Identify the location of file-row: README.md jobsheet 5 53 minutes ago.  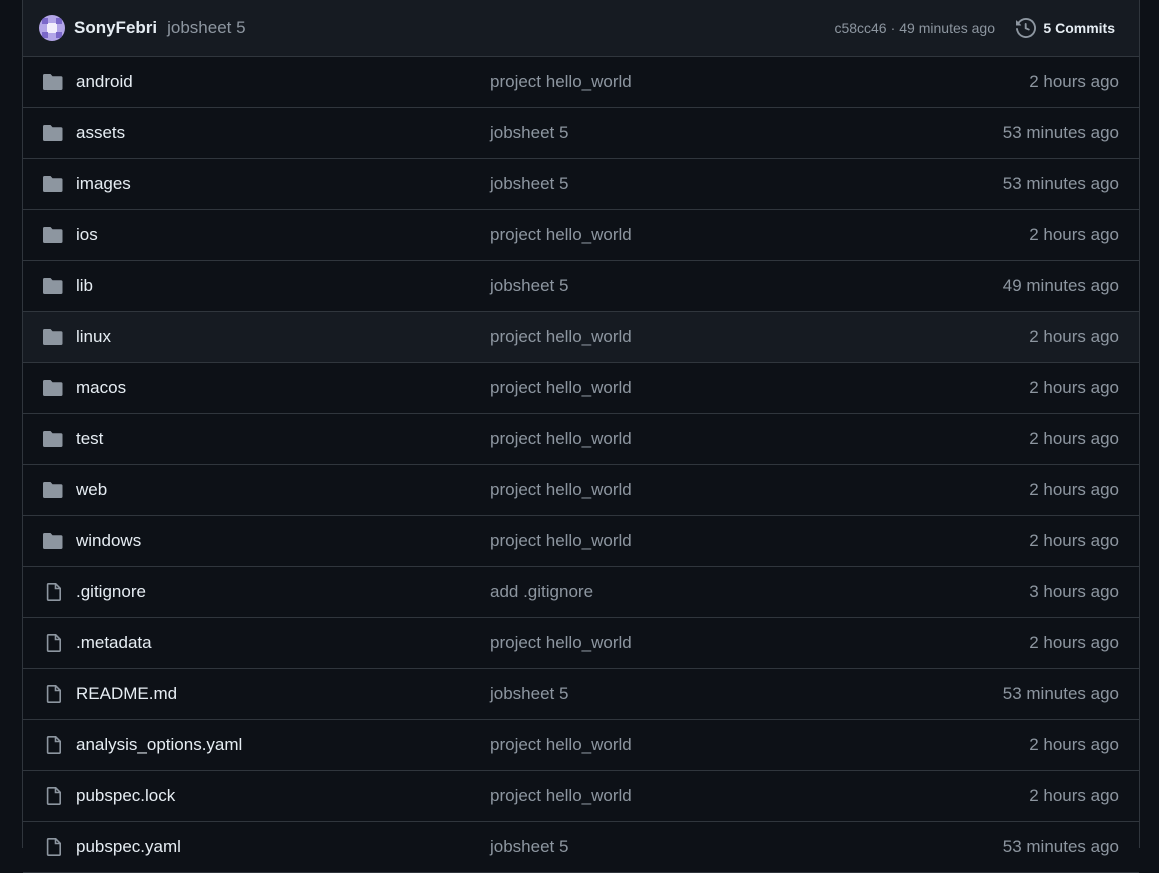
(581, 694).